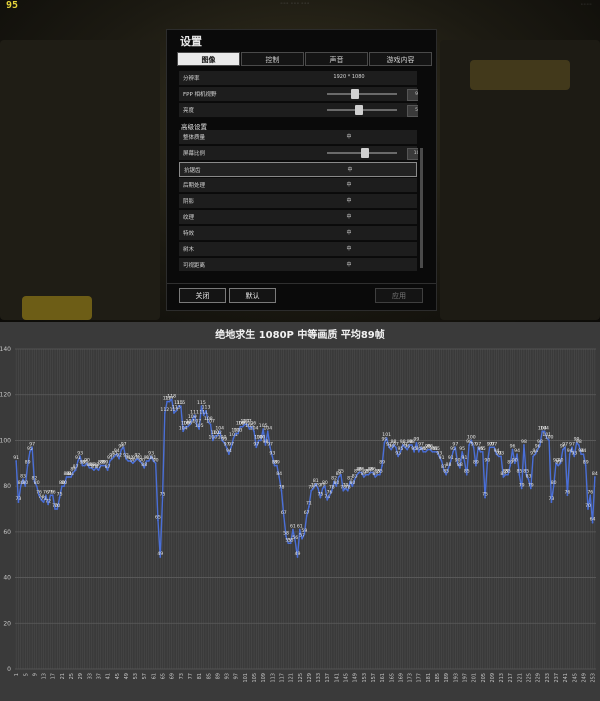 This screenshot has width=600, height=701. What do you see at coordinates (282, 678) in the screenshot?
I see `x-tick-label: 117` at bounding box center [282, 678].